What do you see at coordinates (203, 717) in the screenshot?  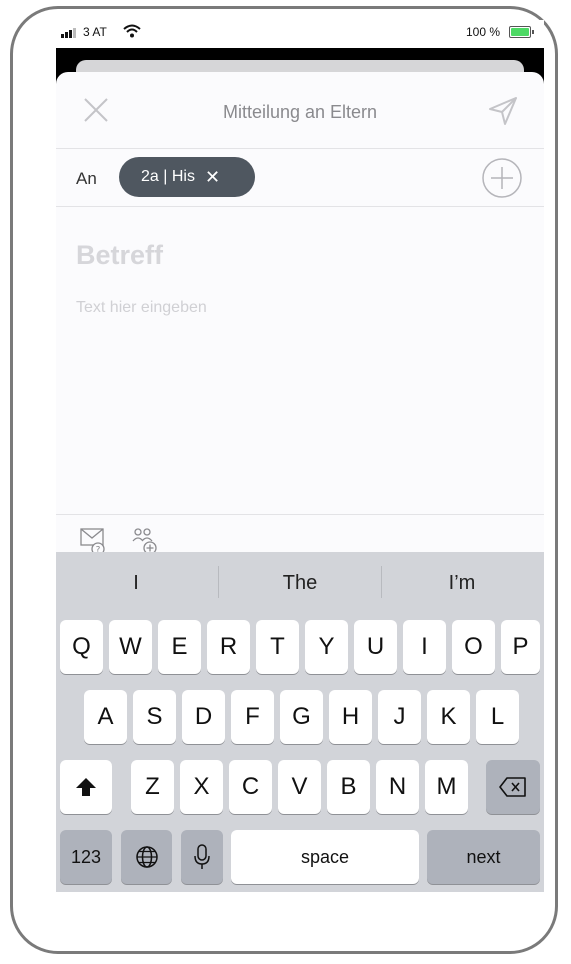 I see `key-d: D` at bounding box center [203, 717].